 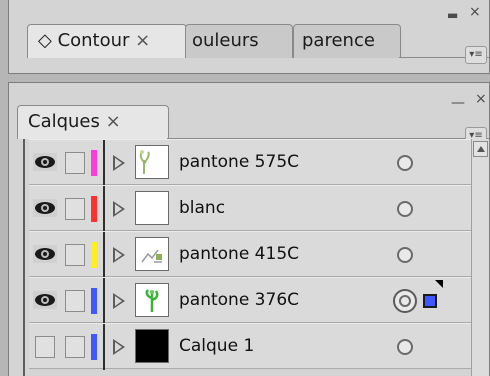 I want to click on scroll-up-button, so click(x=480, y=149).